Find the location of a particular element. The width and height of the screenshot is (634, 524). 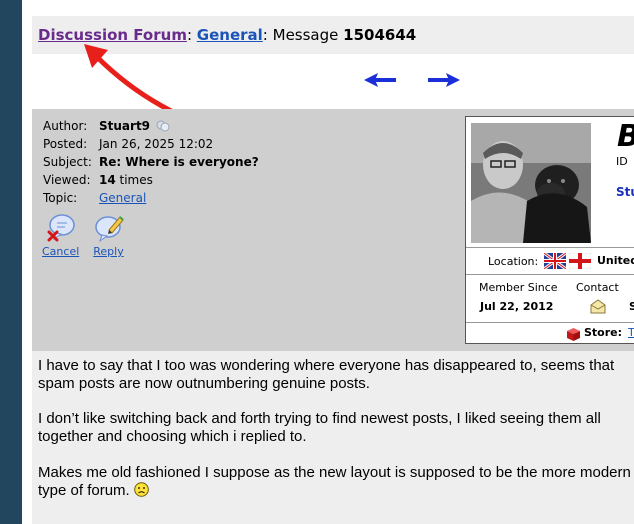

message-id: 1504644 is located at coordinates (380, 35).